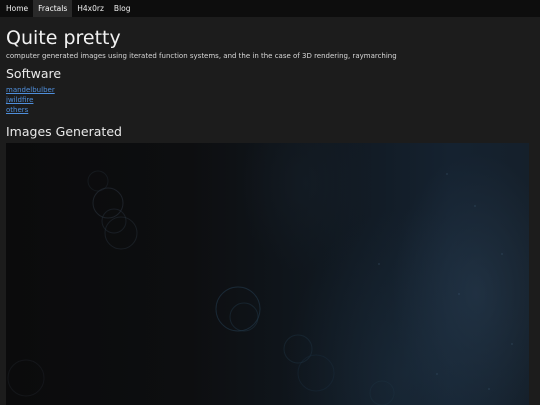  I want to click on page-title: Quite pretty, so click(63, 38).